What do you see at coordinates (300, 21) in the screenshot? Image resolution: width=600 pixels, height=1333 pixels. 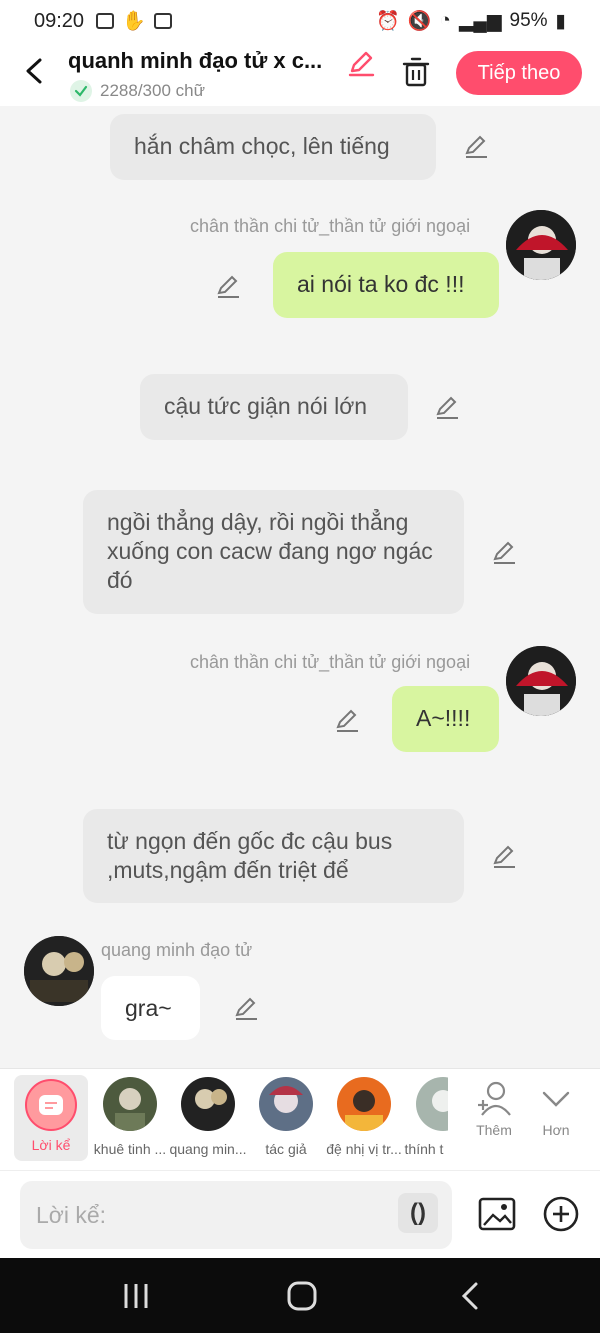 I see `status-bar: 09:20 ✋ ⏰ 🔇 ◔ ▂▄▆ 95% ▮` at bounding box center [300, 21].